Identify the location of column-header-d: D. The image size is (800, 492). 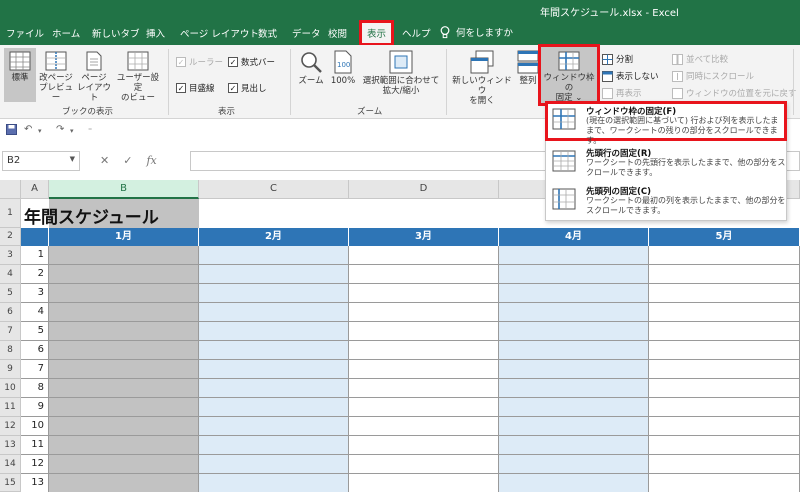
(424, 189).